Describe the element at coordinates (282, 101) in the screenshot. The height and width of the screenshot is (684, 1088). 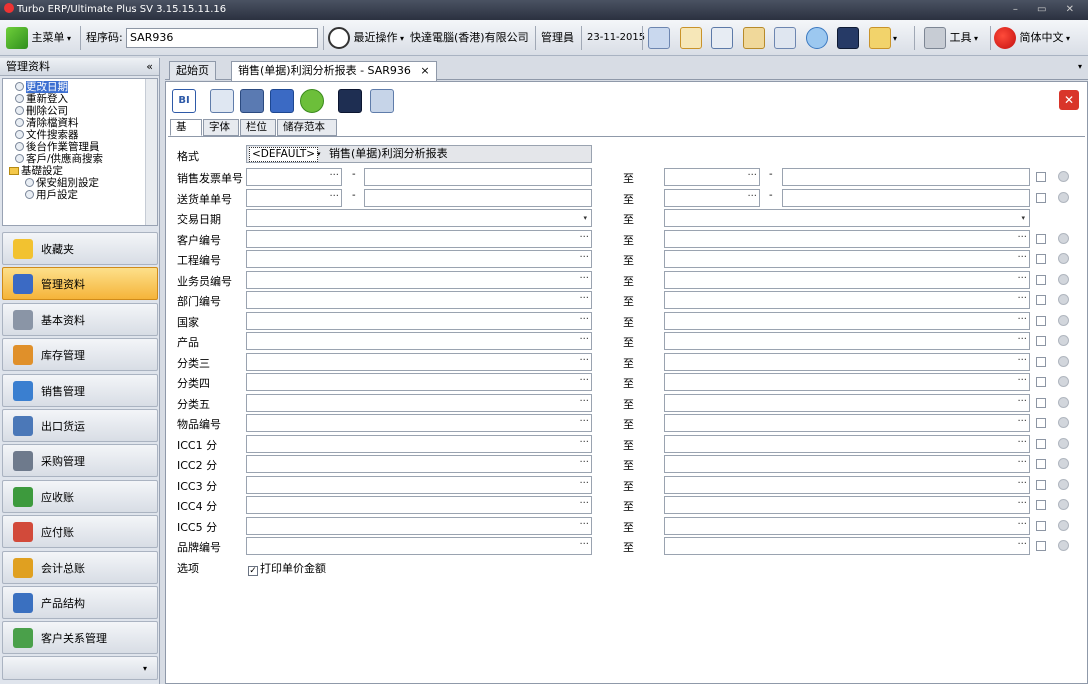
I see `export-icon` at that location.